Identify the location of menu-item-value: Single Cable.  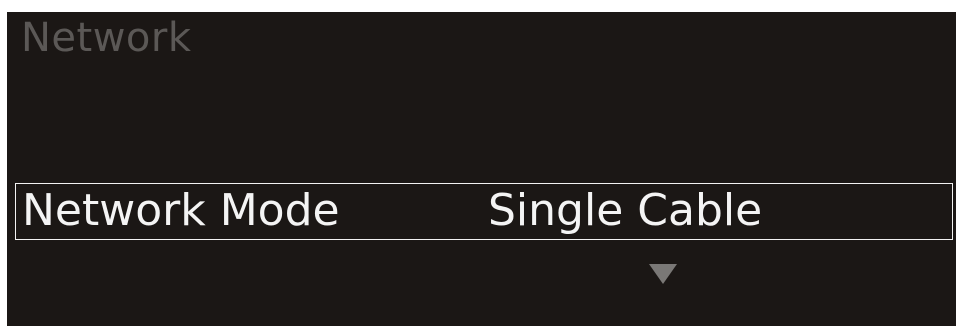
(625, 210).